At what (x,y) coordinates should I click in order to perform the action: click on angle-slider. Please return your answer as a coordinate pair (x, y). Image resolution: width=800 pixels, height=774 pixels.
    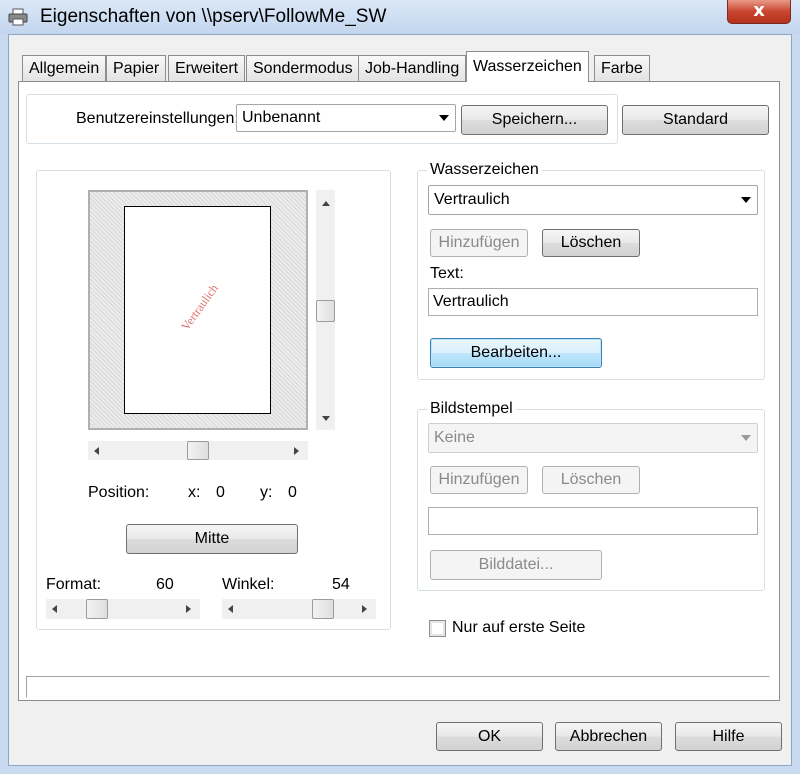
    Looking at the image, I should click on (299, 609).